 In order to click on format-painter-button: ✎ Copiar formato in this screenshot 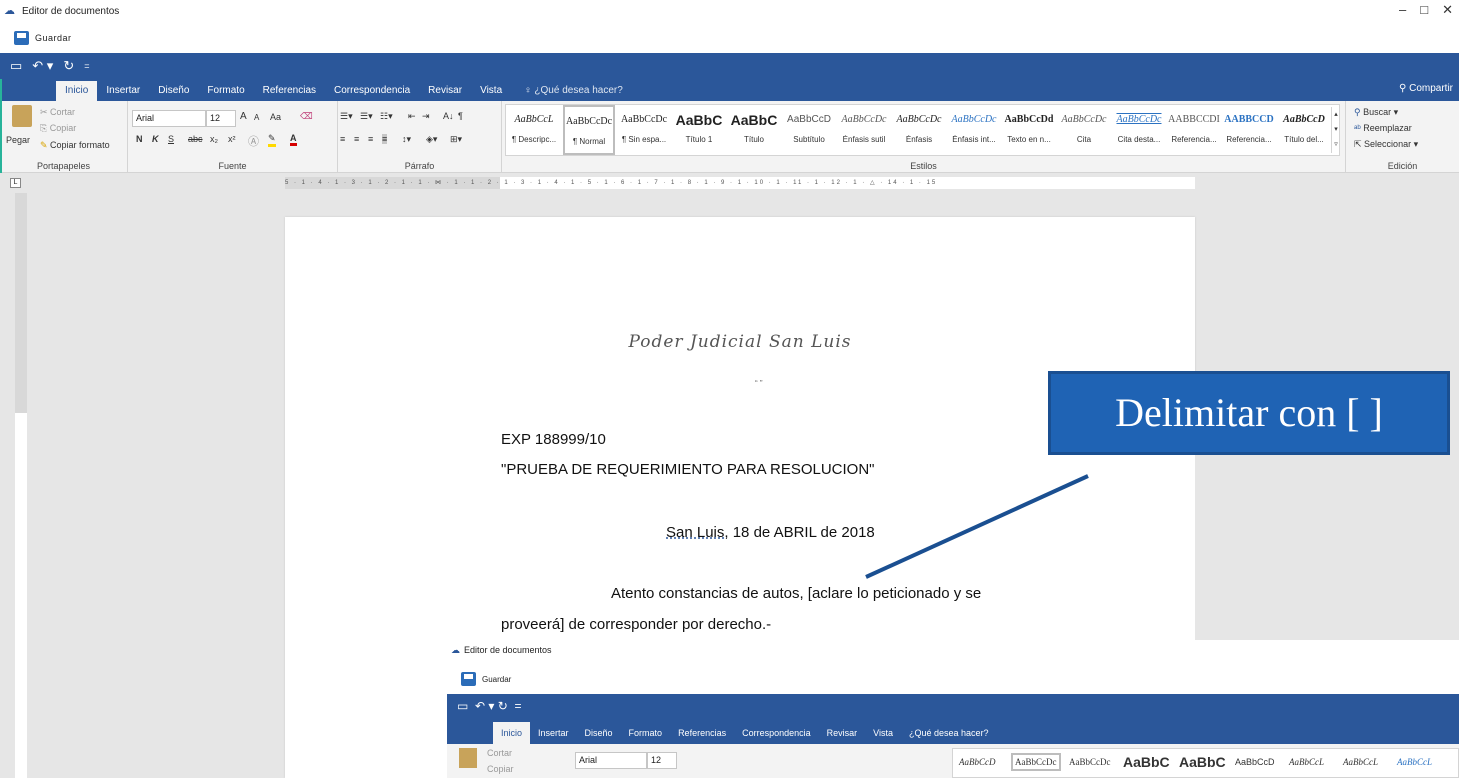, I will do `click(75, 145)`.